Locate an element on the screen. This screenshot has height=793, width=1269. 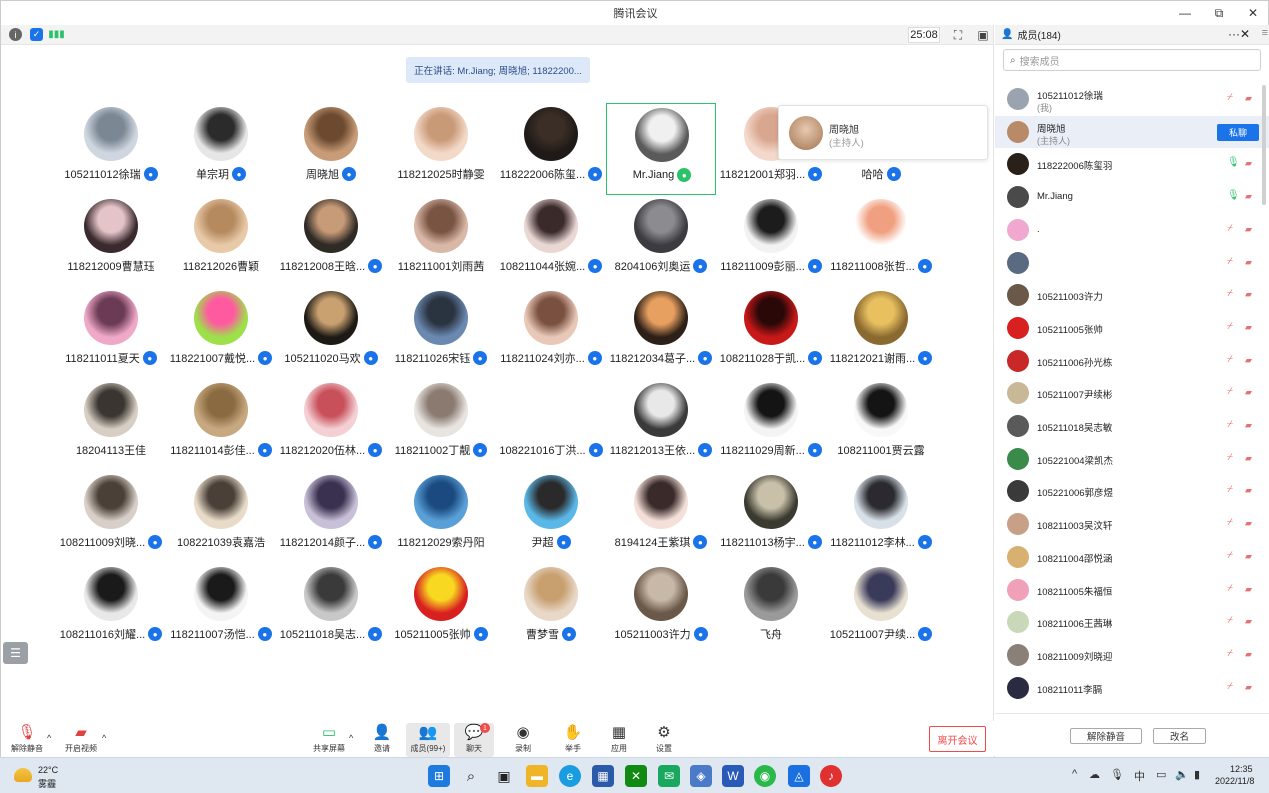
participant-tile: 118212029索丹阳 is located at coordinates (441, 517).